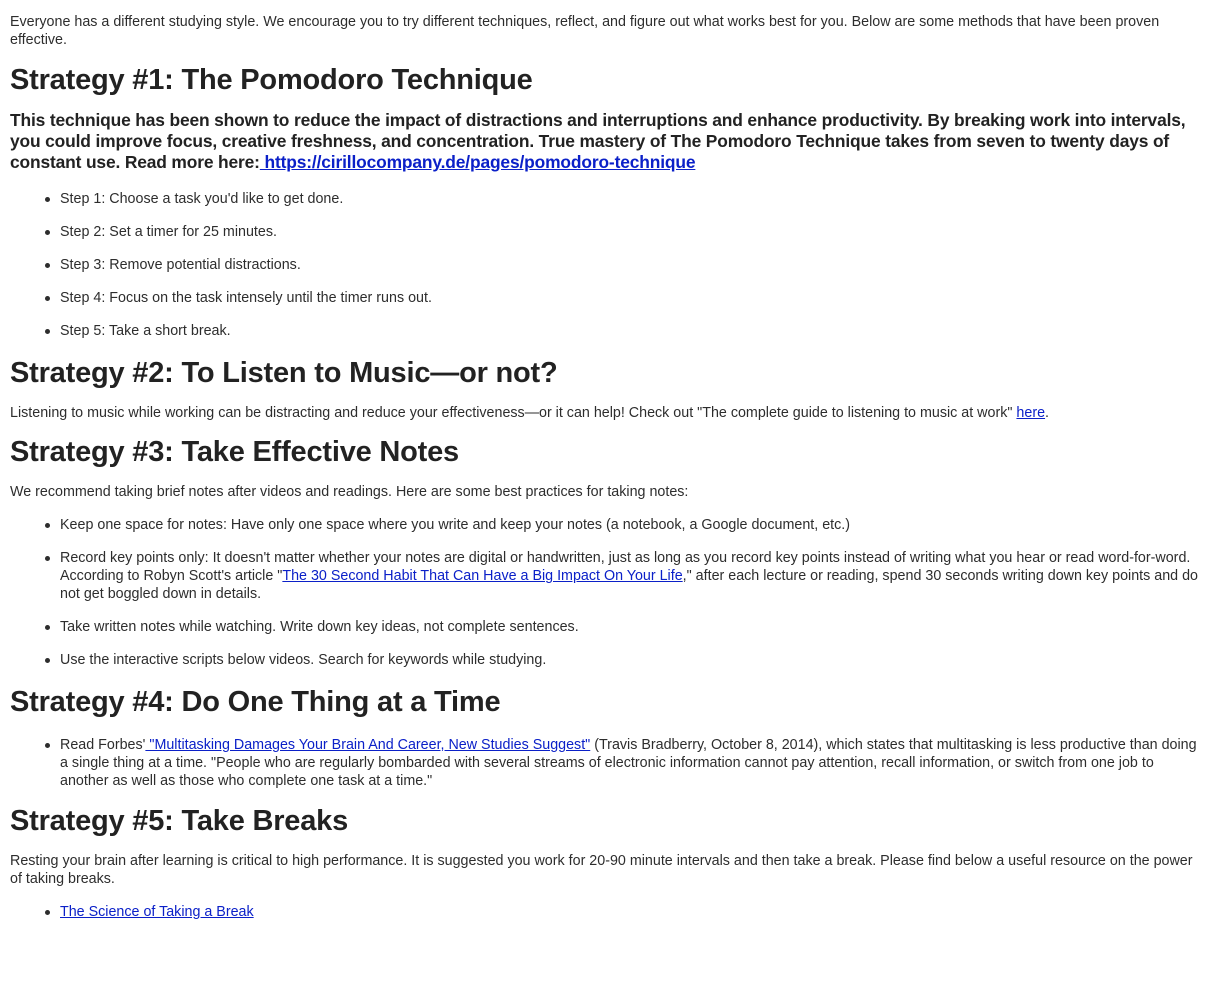 This screenshot has height=1004, width=1208. Describe the element at coordinates (157, 912) in the screenshot. I see `science-of-breaks-link: The Science of Taking a Break` at that location.